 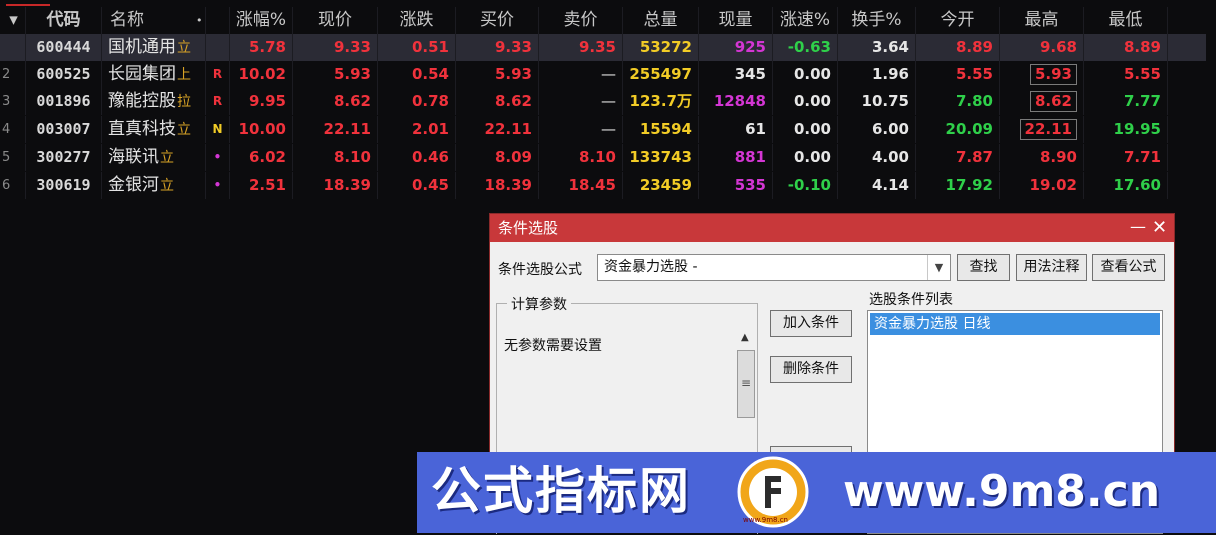 I want to click on header-name-label: 名称, so click(x=127, y=20).